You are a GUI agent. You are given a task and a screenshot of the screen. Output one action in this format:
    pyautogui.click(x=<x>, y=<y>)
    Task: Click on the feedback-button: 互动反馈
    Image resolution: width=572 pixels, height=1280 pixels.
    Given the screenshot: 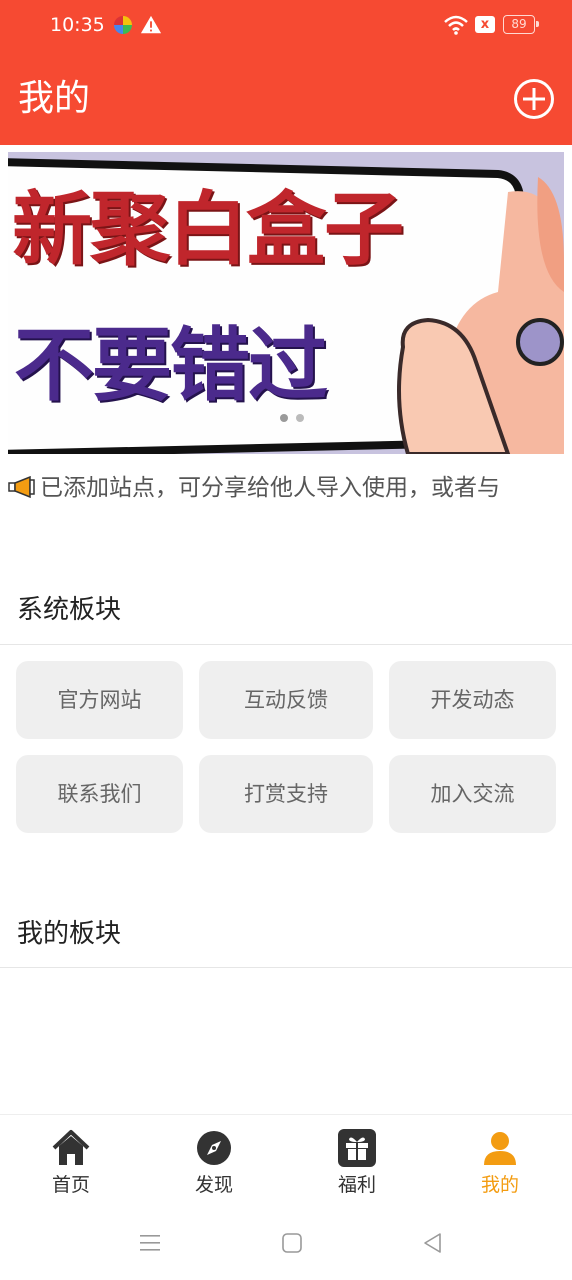 What is the action you would take?
    pyautogui.click(x=286, y=700)
    